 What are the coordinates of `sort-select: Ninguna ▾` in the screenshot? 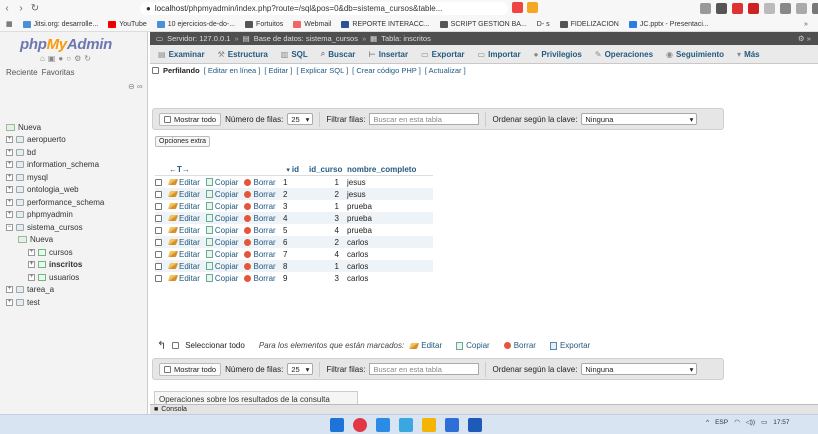 It's located at (639, 369).